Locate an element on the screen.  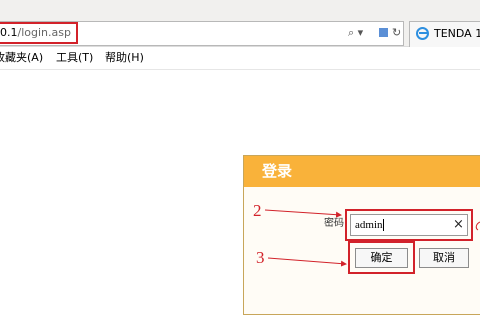
step-2-arrow is located at coordinates (303, 213).